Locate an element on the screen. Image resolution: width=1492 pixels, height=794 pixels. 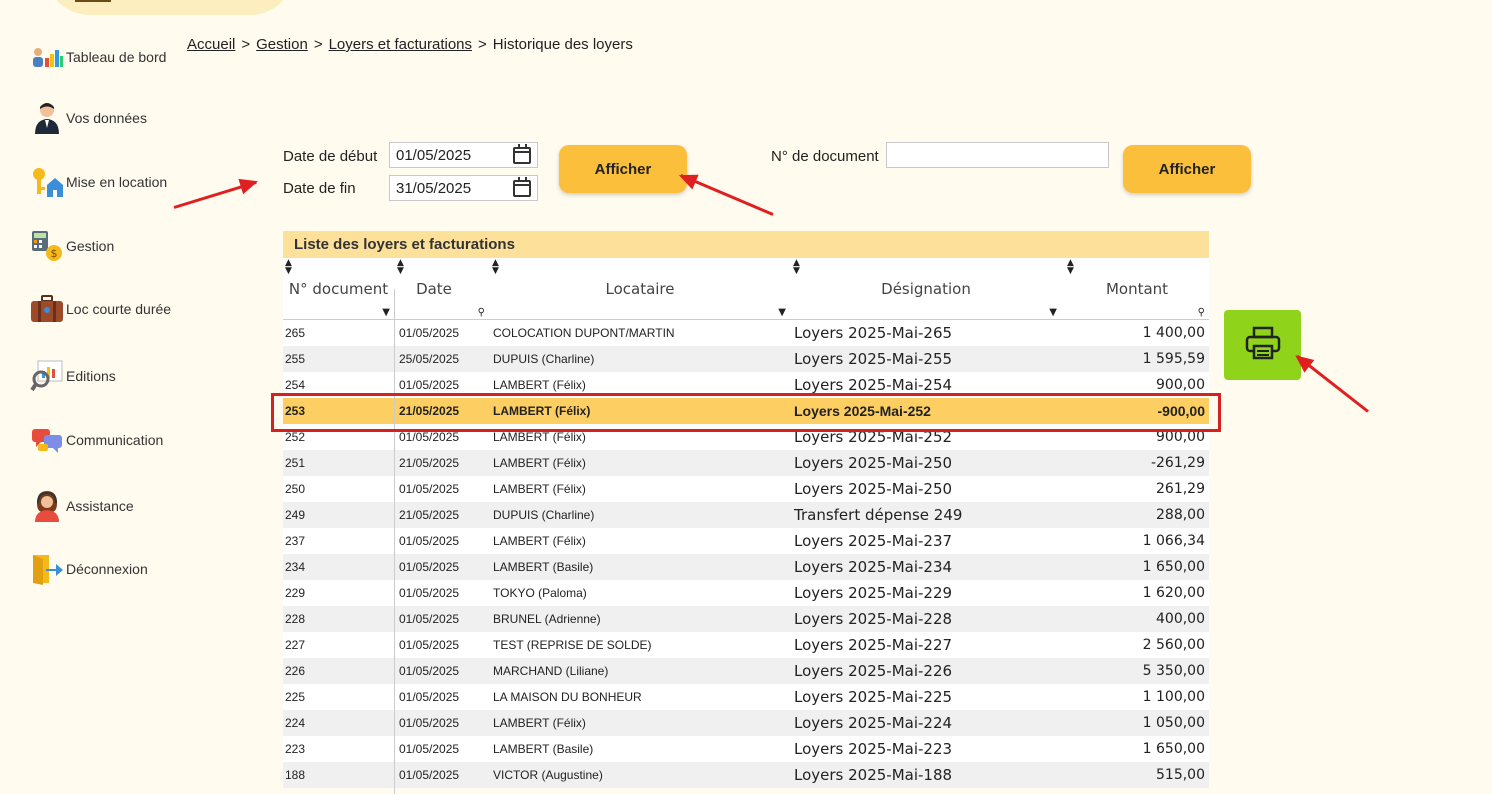
show-document-button: Afficher is located at coordinates (1187, 169).